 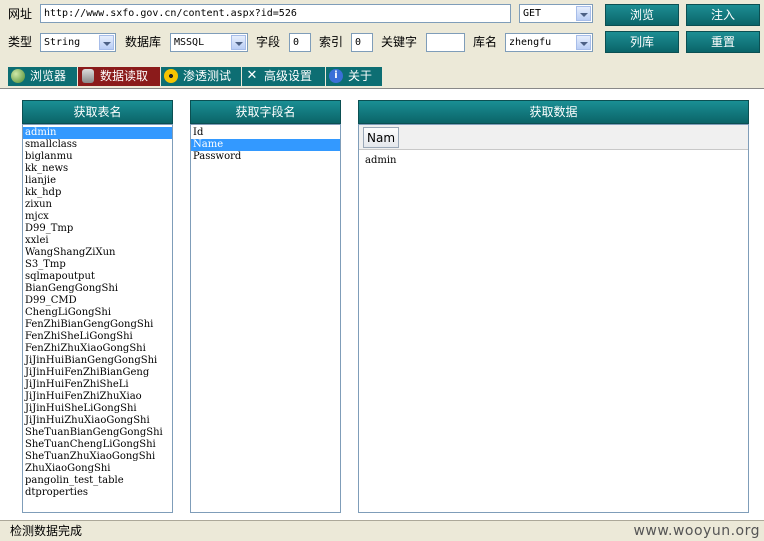 What do you see at coordinates (265, 112) in the screenshot?
I see `fields-panel-header: 获取字段名` at bounding box center [265, 112].